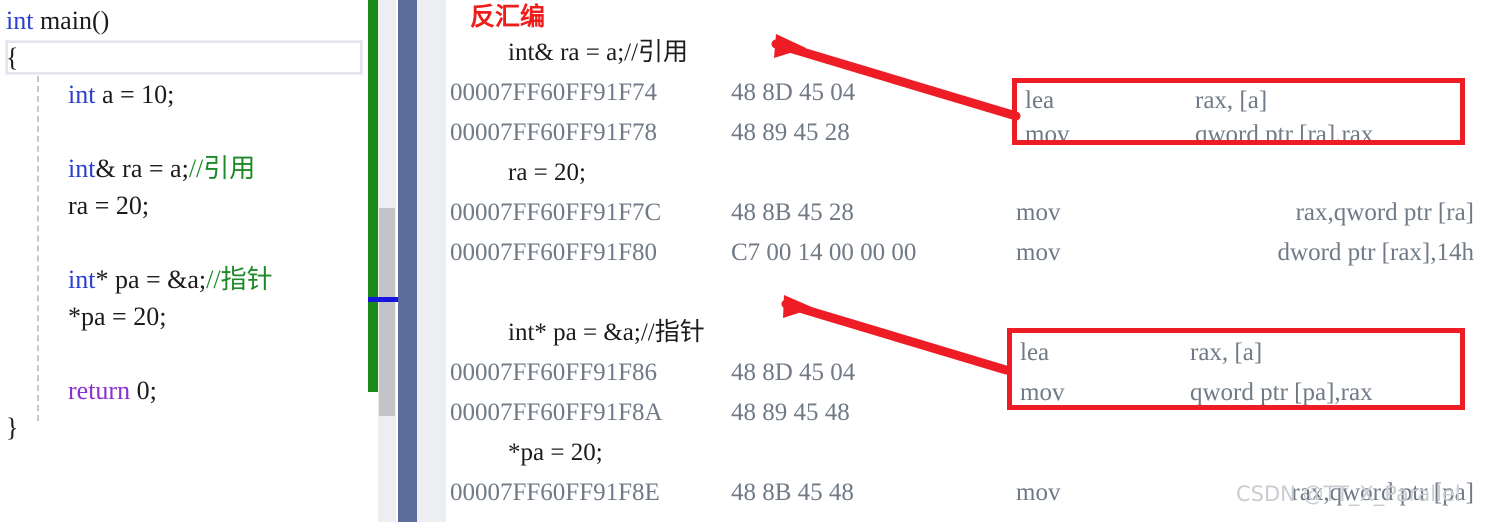 The height and width of the screenshot is (522, 1488). Describe the element at coordinates (967, 453) in the screenshot. I see `disassembly-row: *pa = 20;` at that location.